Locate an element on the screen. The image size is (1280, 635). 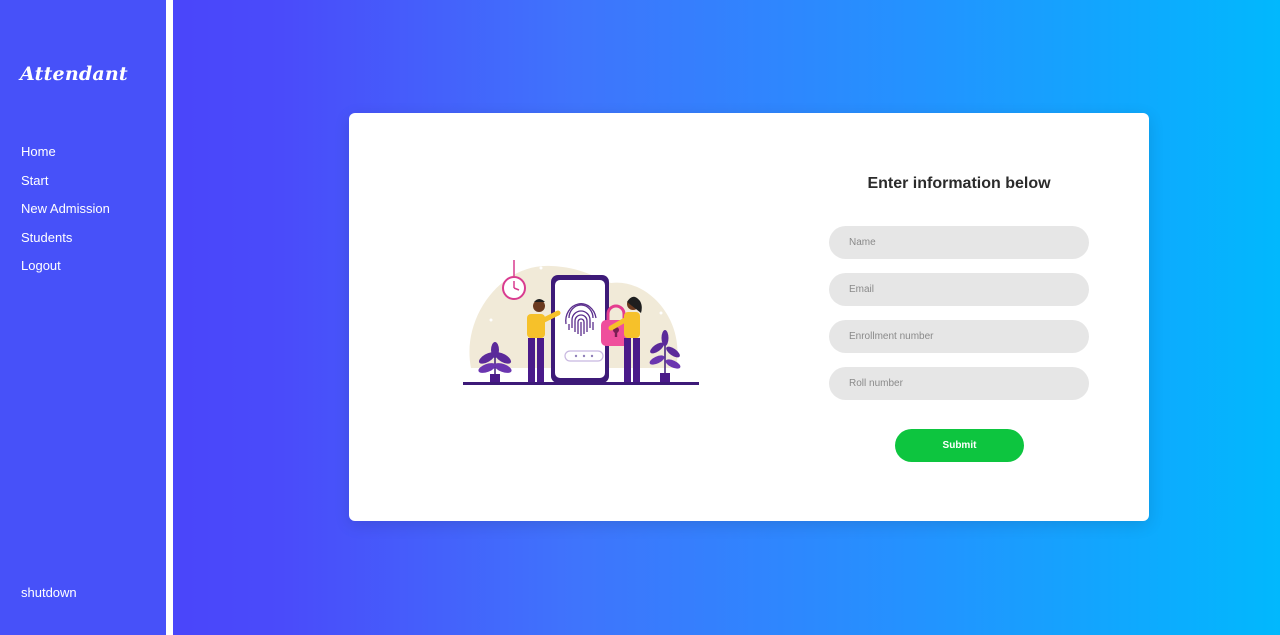
brand-logo: Attendant is located at coordinates (74, 74).